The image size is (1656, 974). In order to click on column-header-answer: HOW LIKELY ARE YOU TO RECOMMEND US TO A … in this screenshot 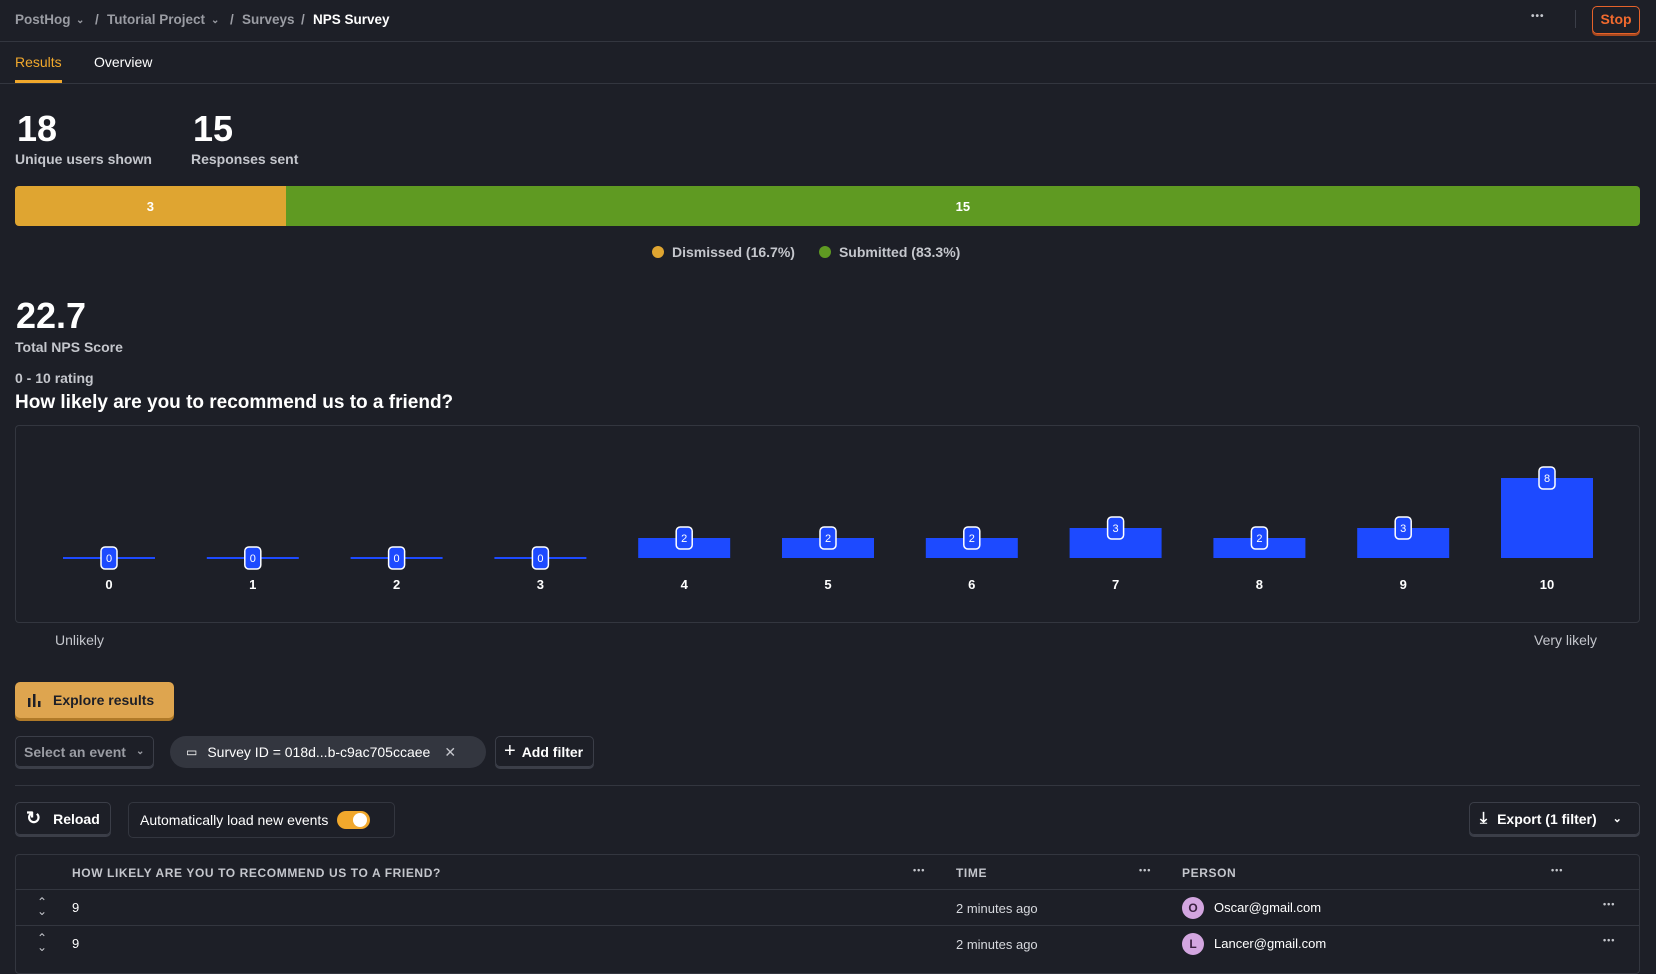, I will do `click(256, 873)`.